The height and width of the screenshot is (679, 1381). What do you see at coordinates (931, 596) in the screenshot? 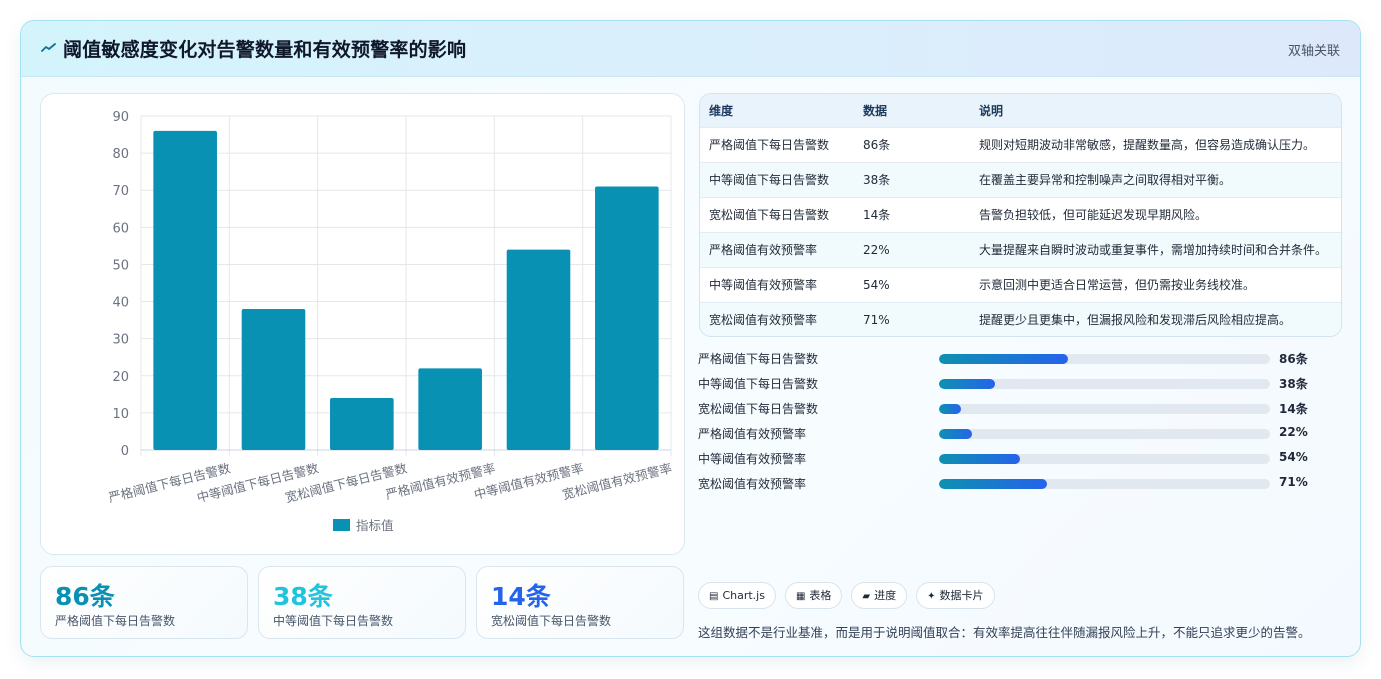
I see `card-icon: ✦` at bounding box center [931, 596].